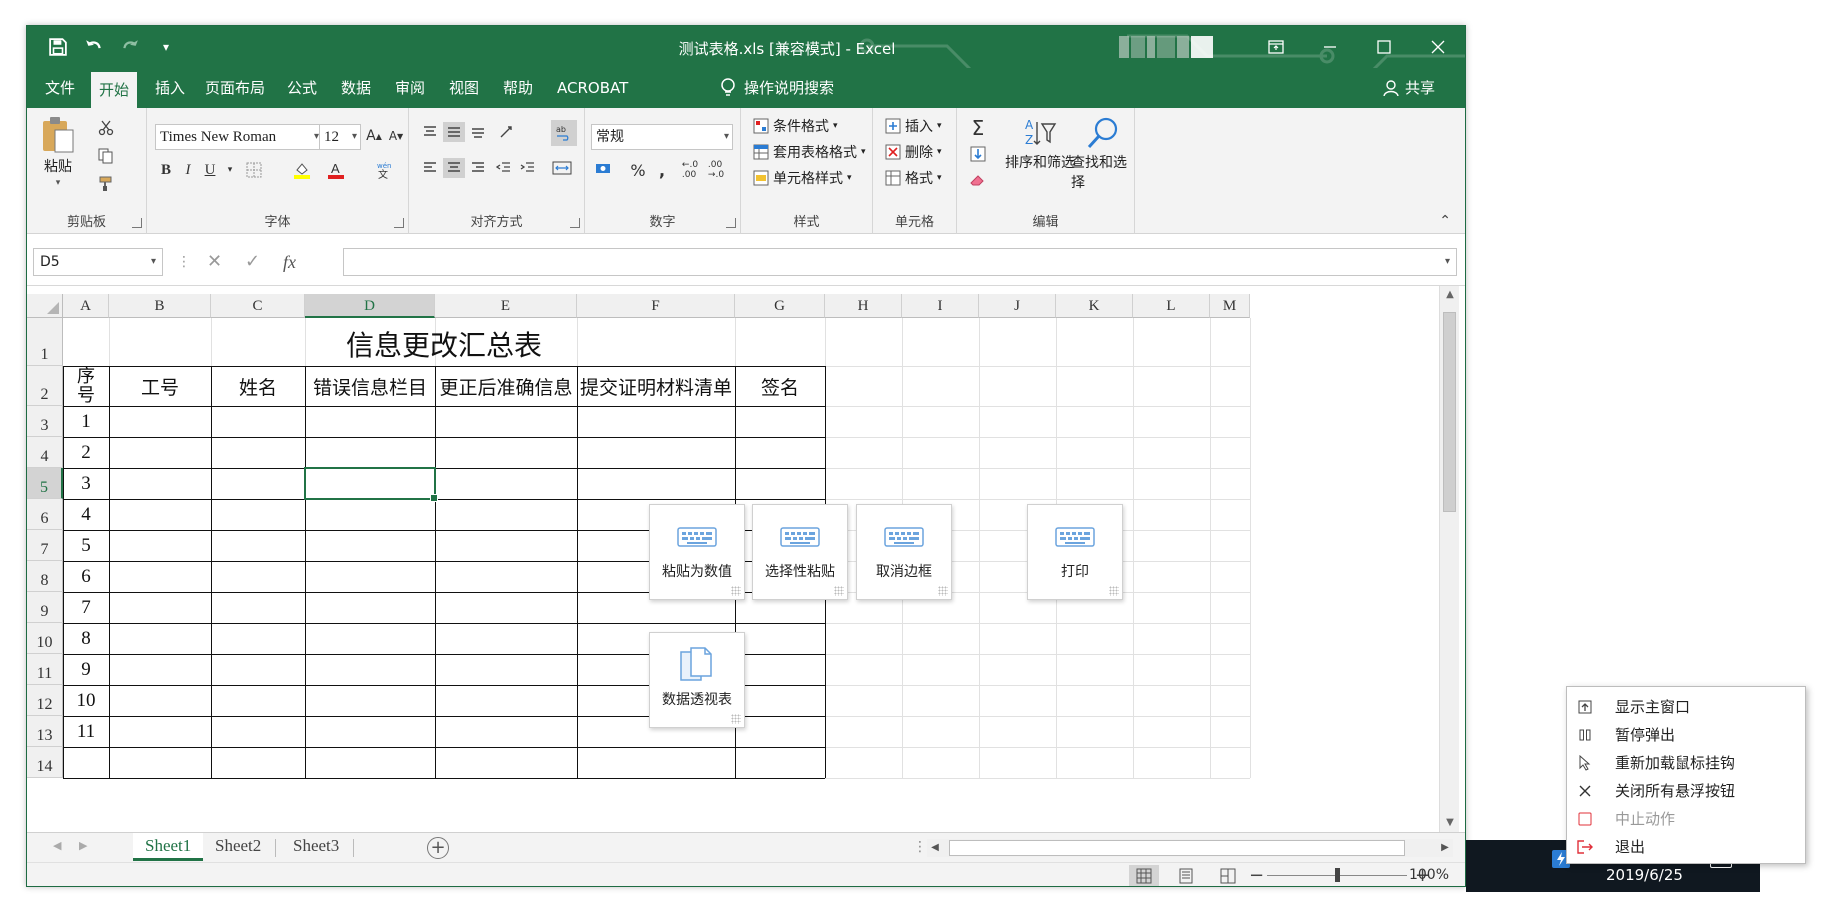  I want to click on row-header: 6, so click(45, 514).